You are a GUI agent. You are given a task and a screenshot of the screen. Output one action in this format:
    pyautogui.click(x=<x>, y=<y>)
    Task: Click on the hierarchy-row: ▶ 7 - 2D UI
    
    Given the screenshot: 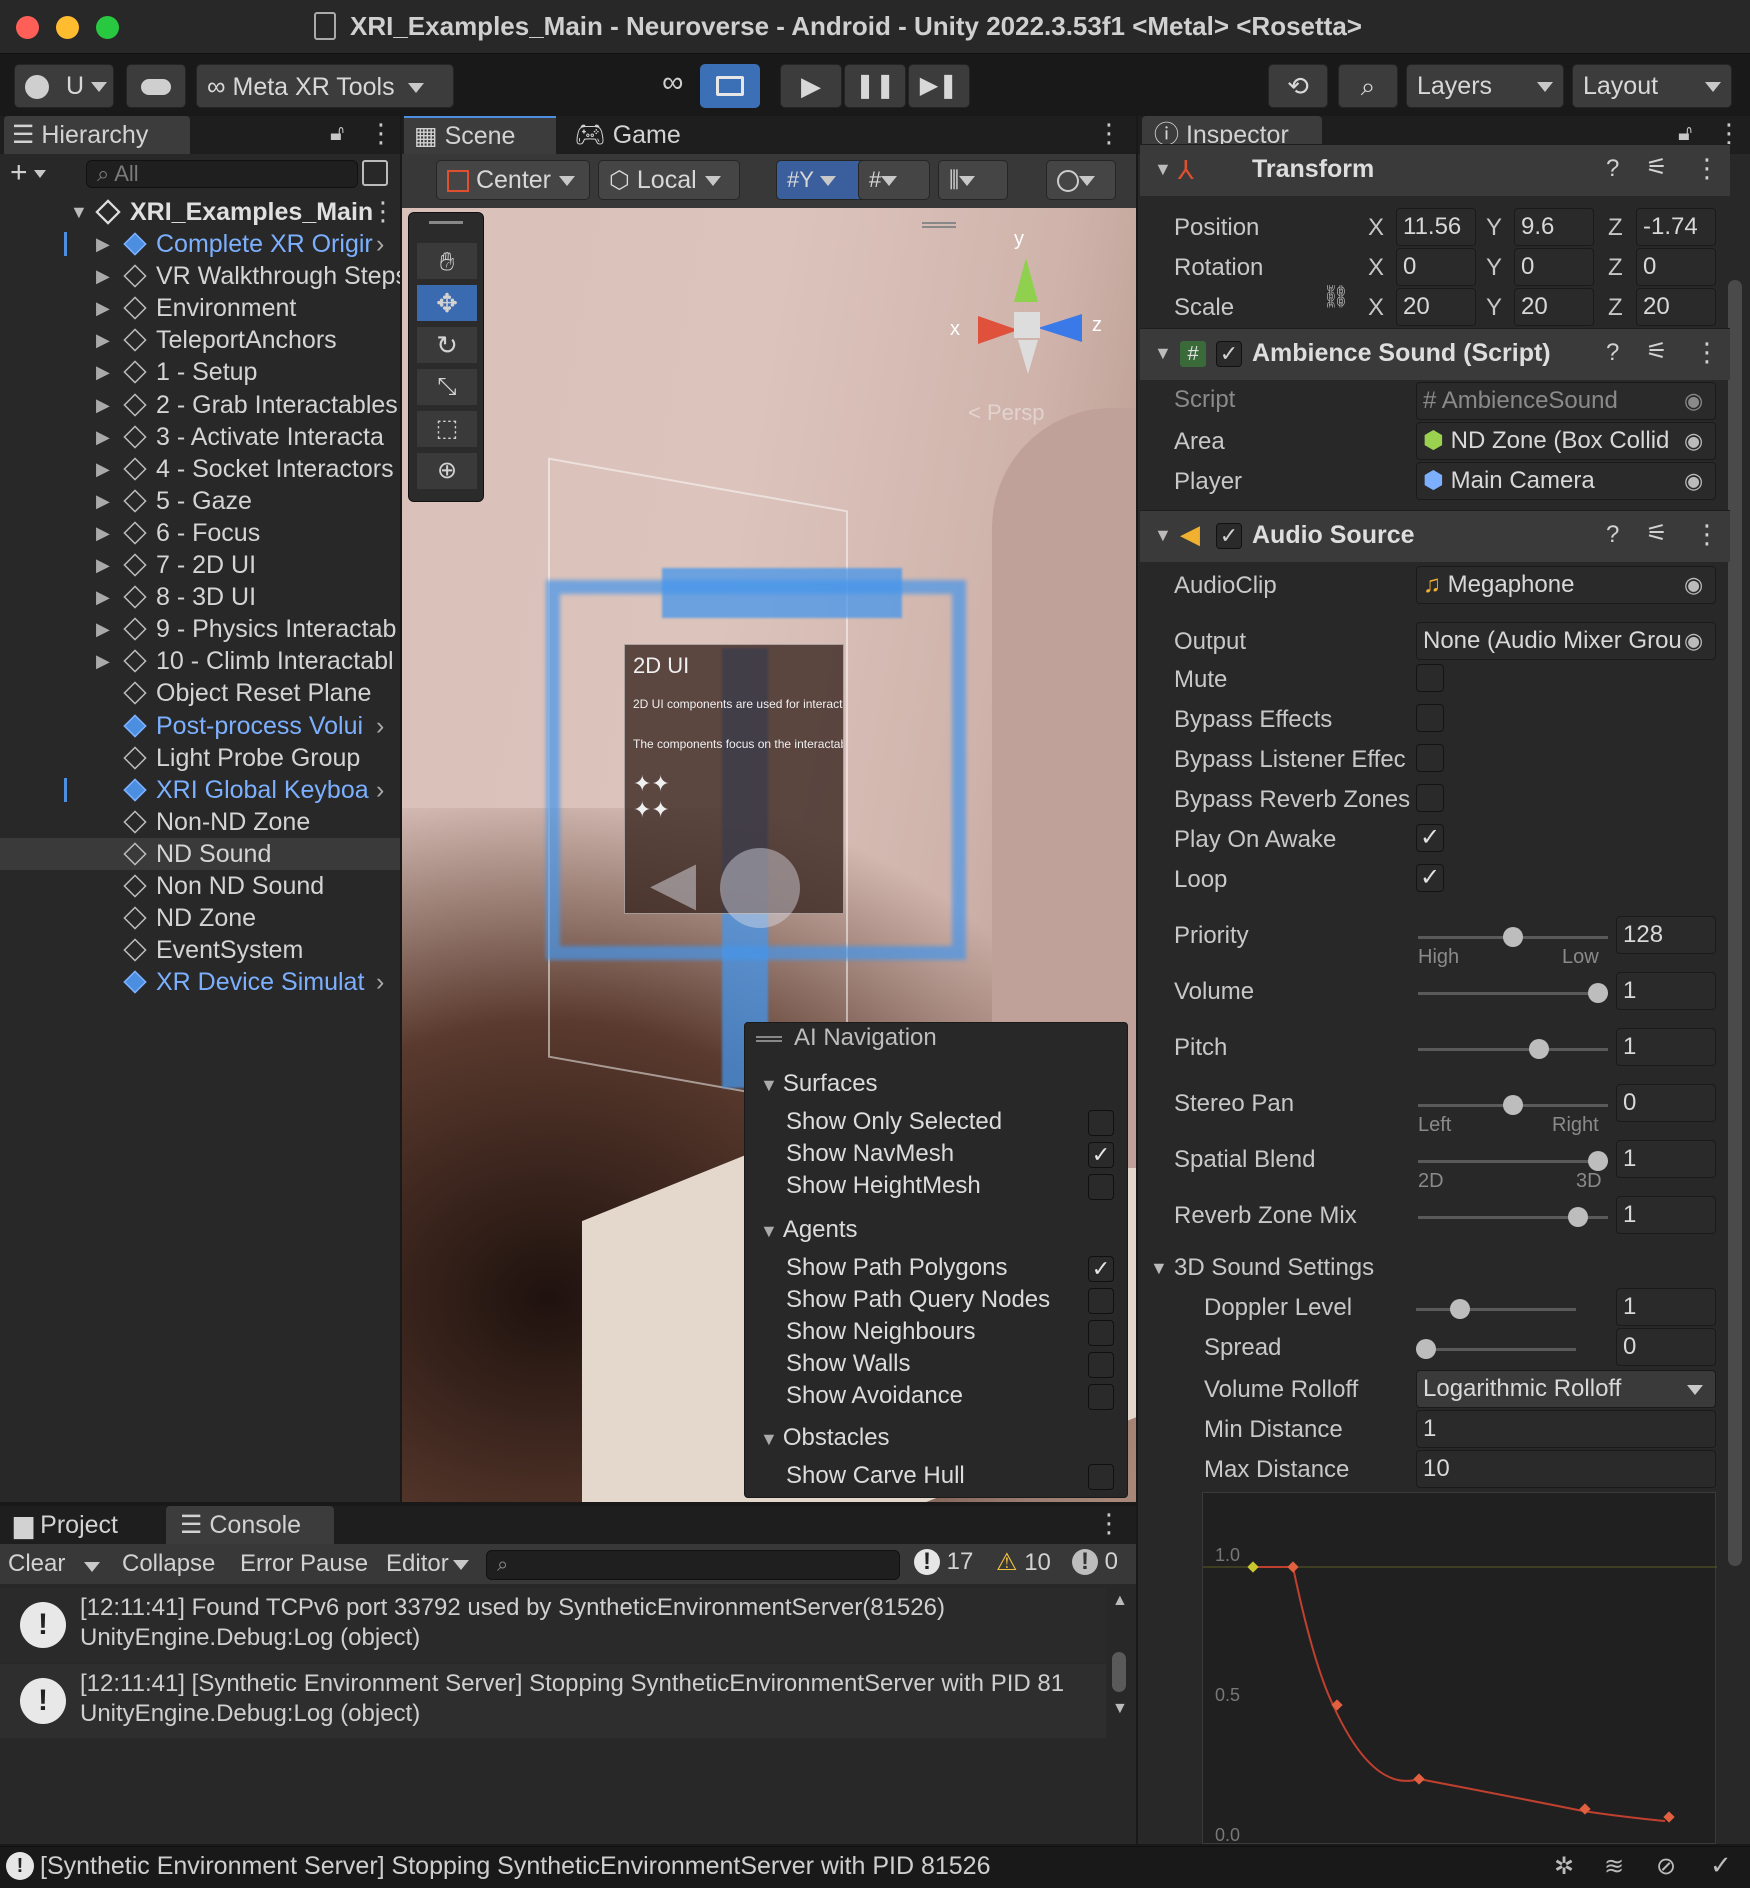 What is the action you would take?
    pyautogui.click(x=200, y=565)
    